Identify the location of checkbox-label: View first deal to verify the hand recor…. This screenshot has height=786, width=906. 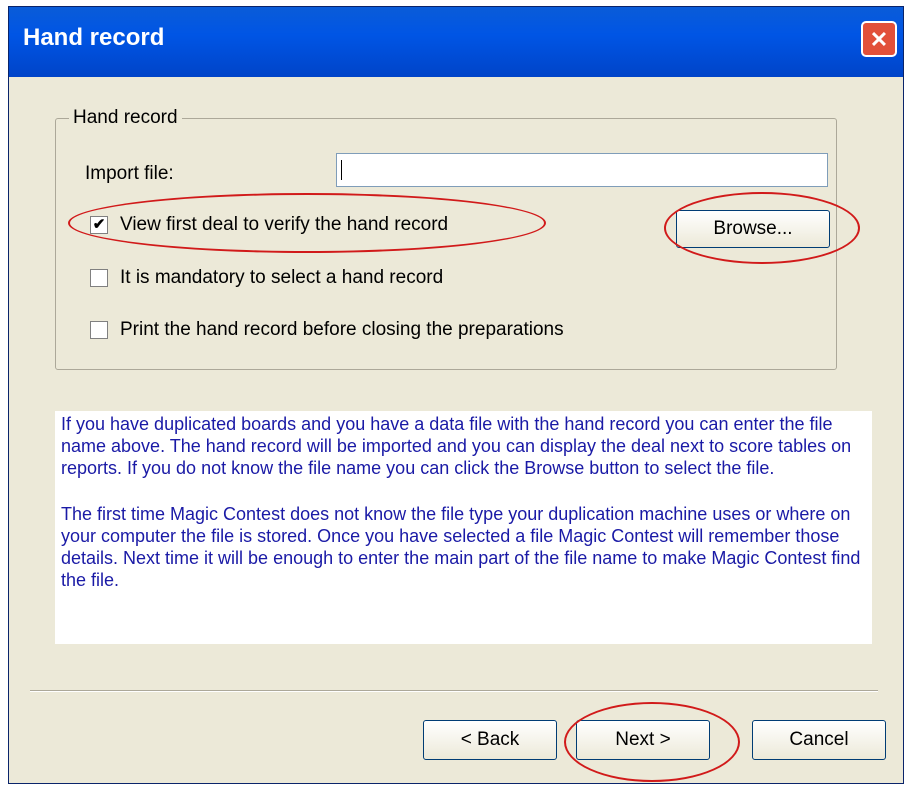
(284, 224).